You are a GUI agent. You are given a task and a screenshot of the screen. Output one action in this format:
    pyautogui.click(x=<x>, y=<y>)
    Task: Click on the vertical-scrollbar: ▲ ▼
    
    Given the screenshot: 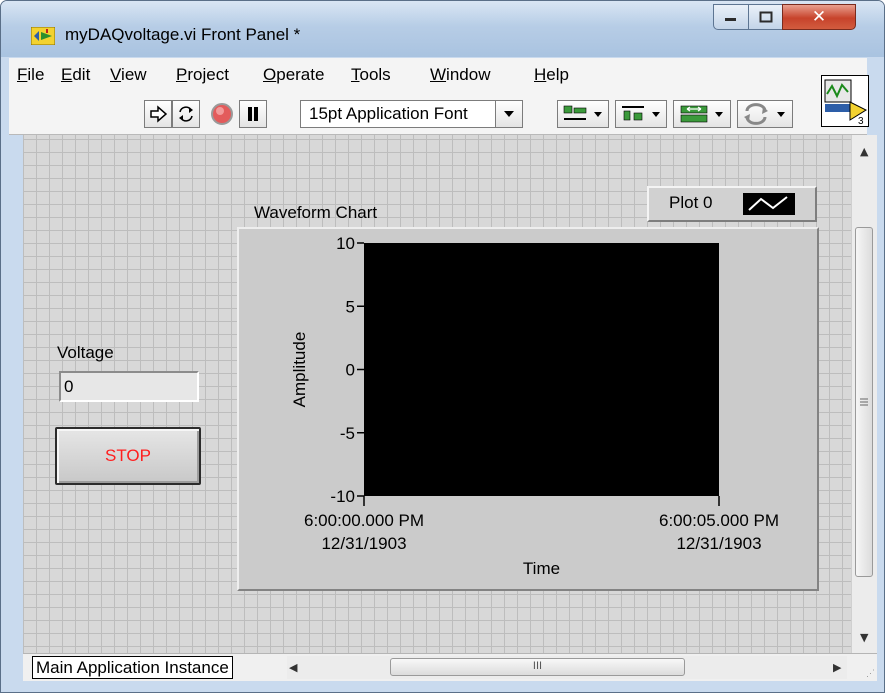 What is the action you would take?
    pyautogui.click(x=864, y=394)
    